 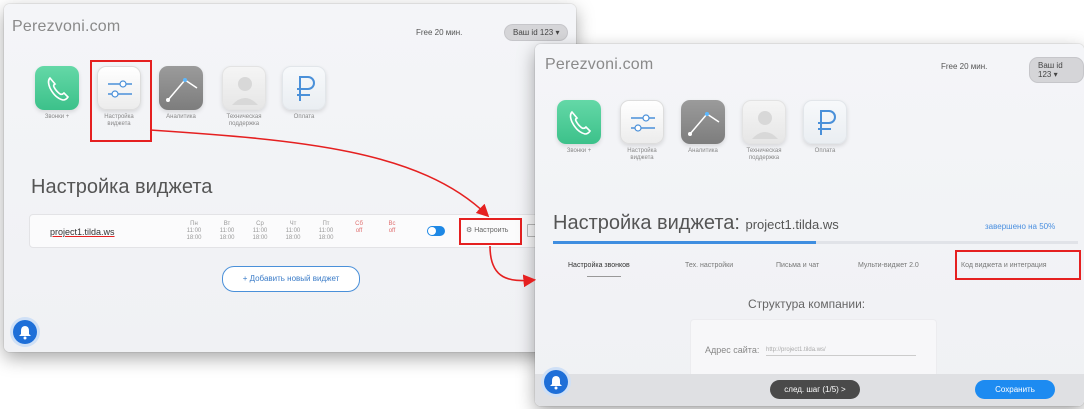 What do you see at coordinates (194, 224) in the screenshot?
I see `day-name: Пн` at bounding box center [194, 224].